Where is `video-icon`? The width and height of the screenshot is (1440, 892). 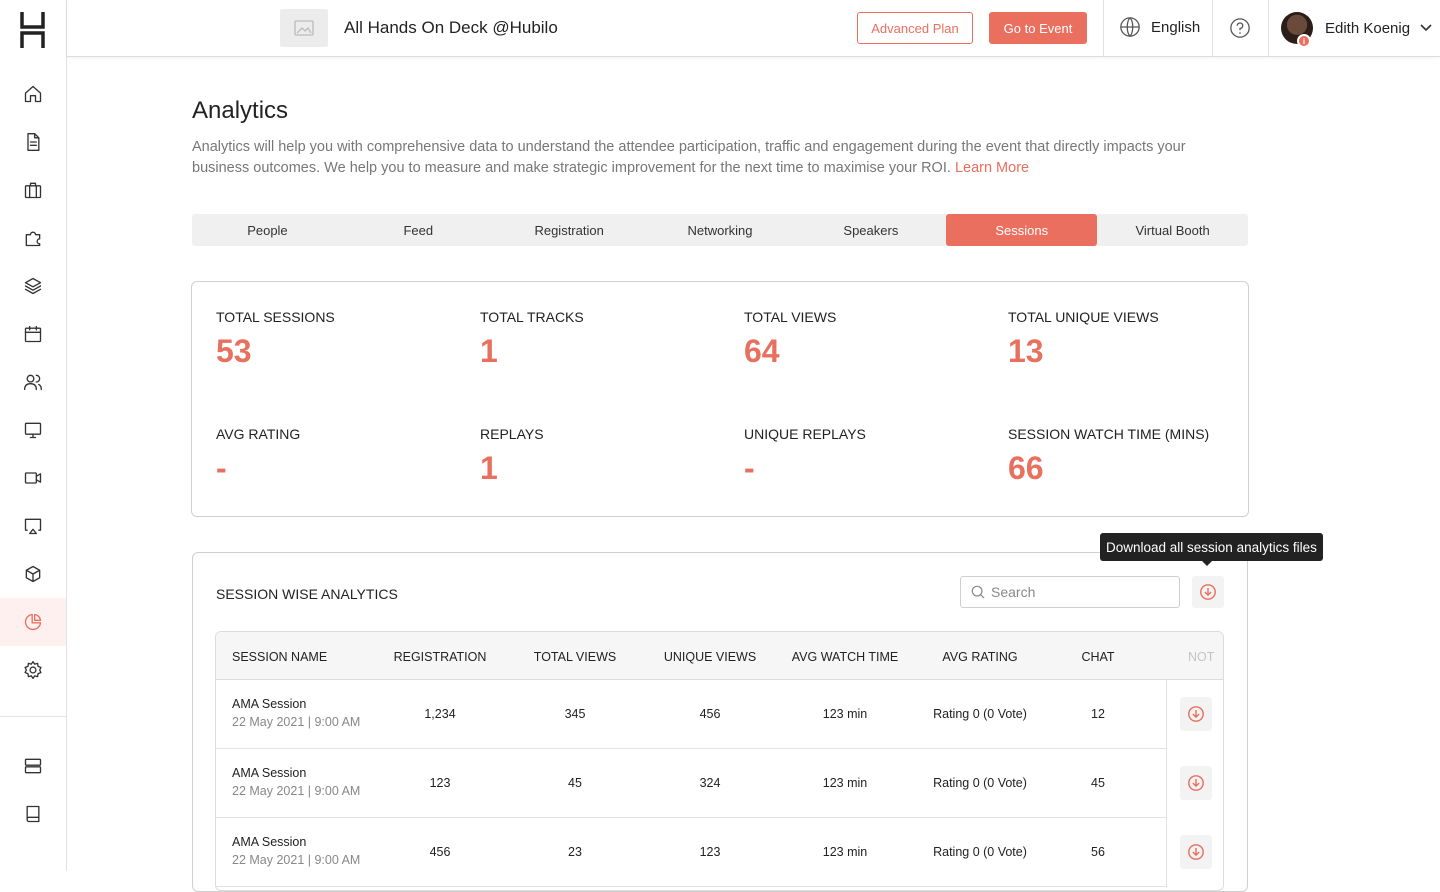
video-icon is located at coordinates (33, 478).